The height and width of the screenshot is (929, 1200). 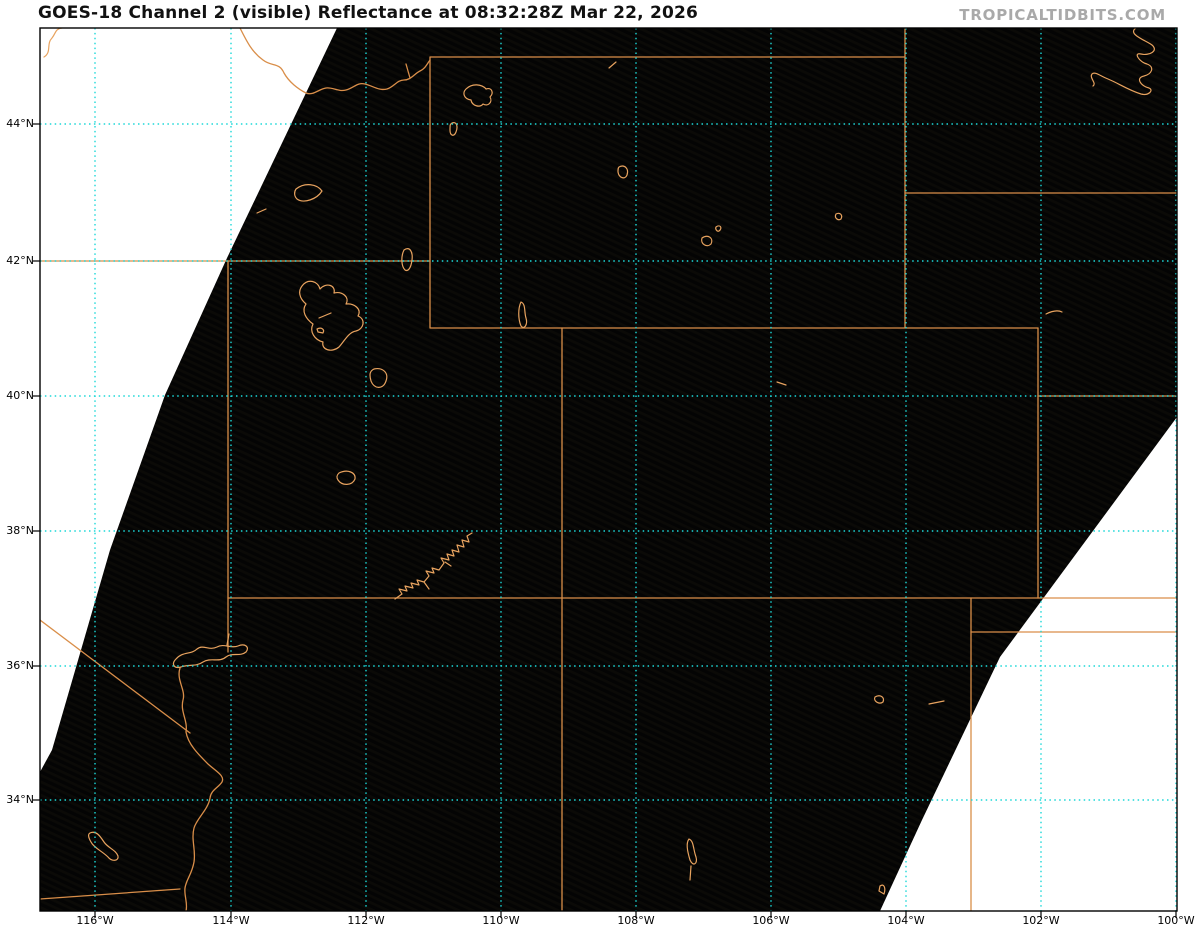 What do you see at coordinates (636, 920) in the screenshot?
I see `lon-tick-label: 108°W` at bounding box center [636, 920].